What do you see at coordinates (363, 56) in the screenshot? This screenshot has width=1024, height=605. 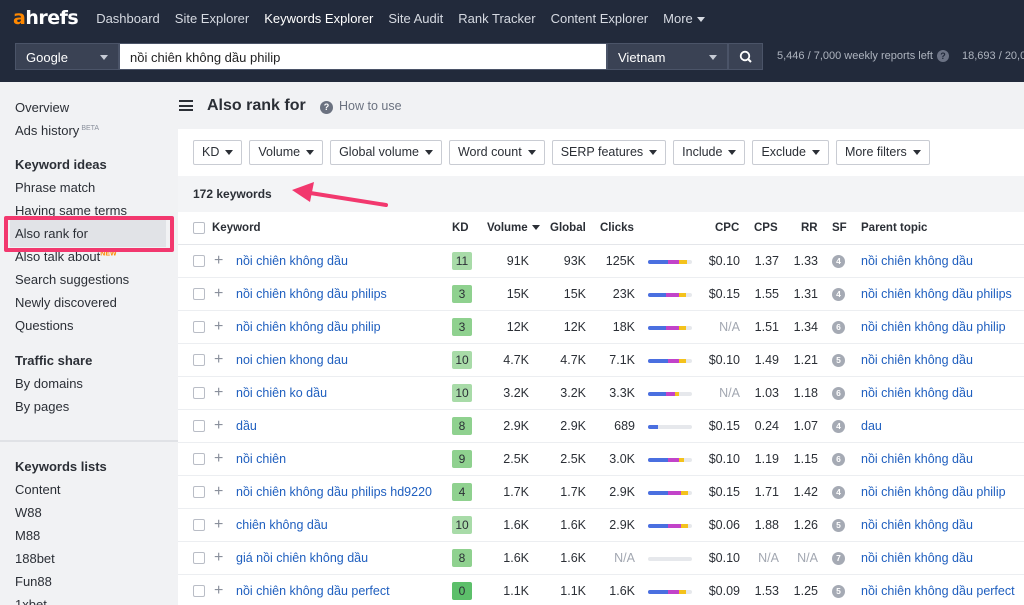 I see `keyword-search-input: nồi chiên không dầu philip` at bounding box center [363, 56].